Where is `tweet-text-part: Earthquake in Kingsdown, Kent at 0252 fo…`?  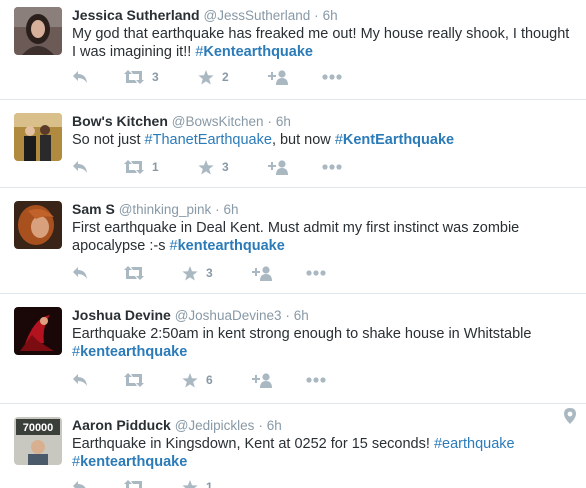 tweet-text-part: Earthquake in Kingsdown, Kent at 0252 fo… is located at coordinates (253, 444).